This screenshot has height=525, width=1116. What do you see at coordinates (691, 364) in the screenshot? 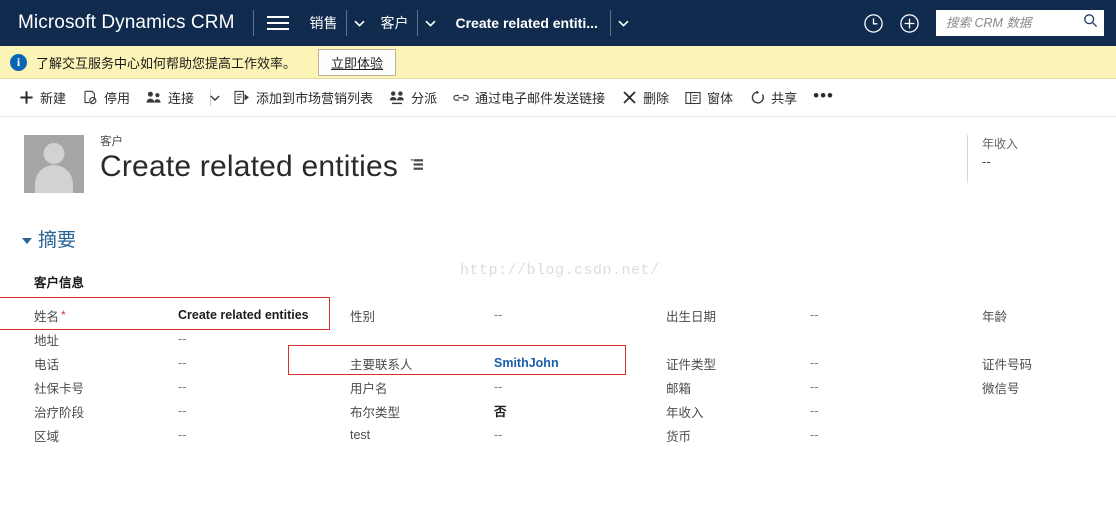
I see `field-label: 证件类型` at bounding box center [691, 364].